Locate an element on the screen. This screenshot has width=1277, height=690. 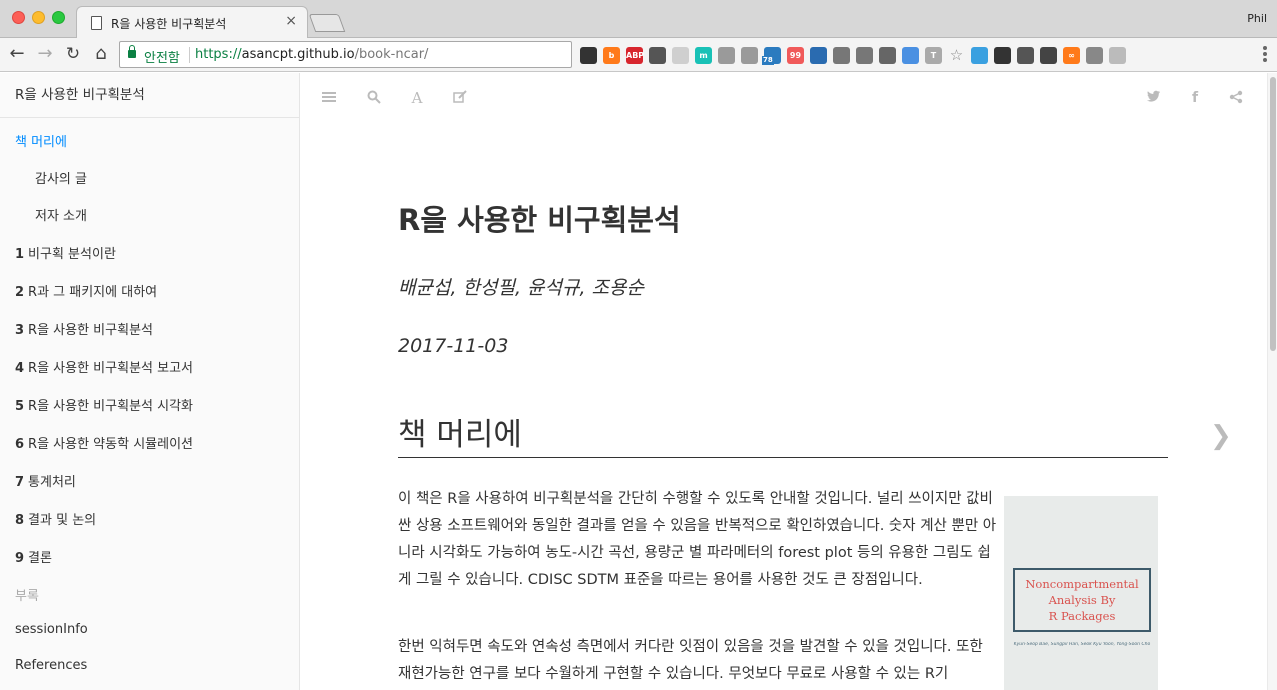
close-window-button is located at coordinates (18, 17).